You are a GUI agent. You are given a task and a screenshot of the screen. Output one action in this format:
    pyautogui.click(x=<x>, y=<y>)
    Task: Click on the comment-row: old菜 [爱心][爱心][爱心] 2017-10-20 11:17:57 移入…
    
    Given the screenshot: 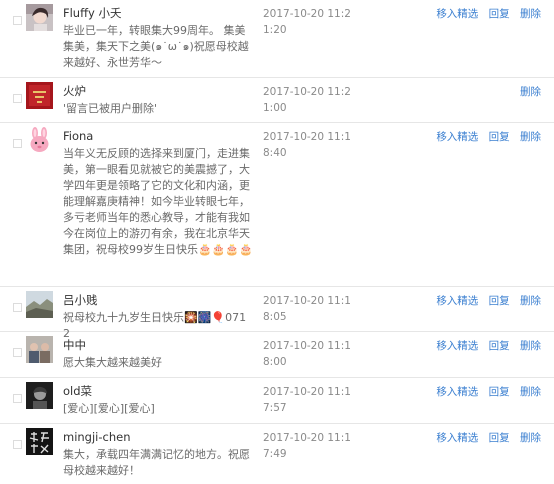 What is the action you would take?
    pyautogui.click(x=277, y=401)
    